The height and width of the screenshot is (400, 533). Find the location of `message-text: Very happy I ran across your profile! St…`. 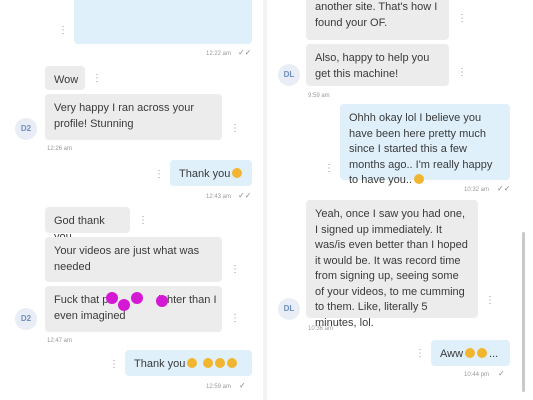

message-text: Very happy I ran across your profile! St… is located at coordinates (124, 116).